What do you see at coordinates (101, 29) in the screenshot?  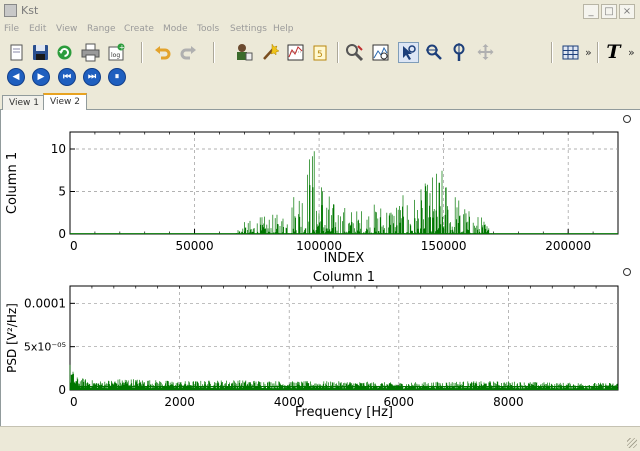 I see `menu-range: Range` at bounding box center [101, 29].